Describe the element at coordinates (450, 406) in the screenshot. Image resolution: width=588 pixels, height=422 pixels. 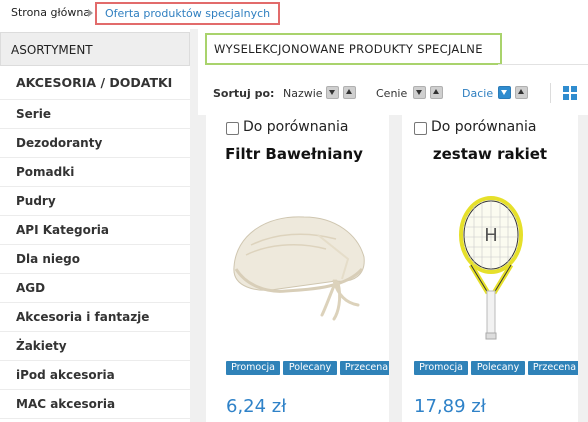
I see `product-price: 17,89 zł` at that location.